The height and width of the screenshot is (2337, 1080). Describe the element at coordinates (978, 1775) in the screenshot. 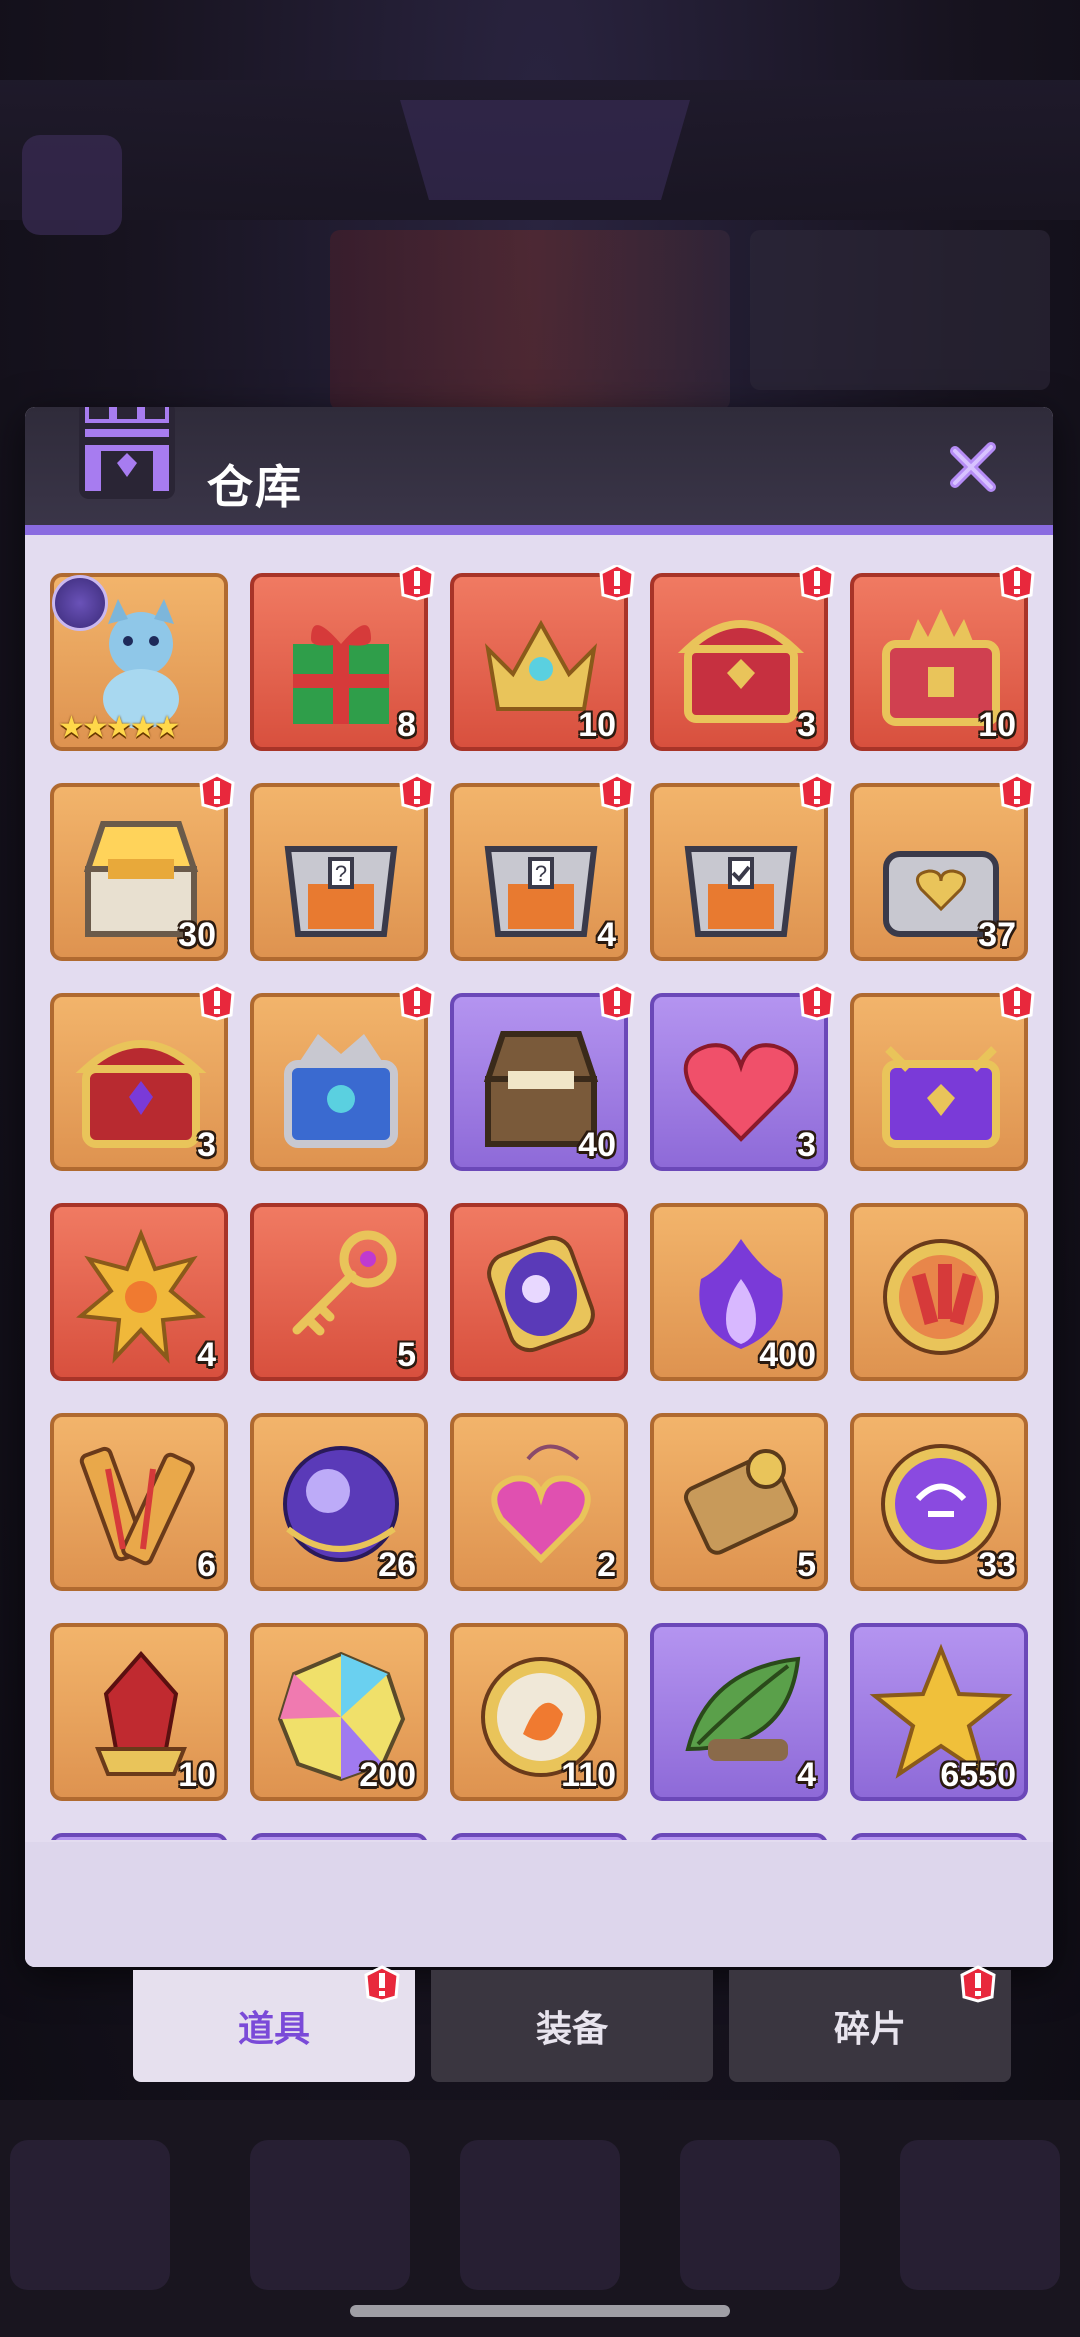

I see `item-quantity: 6550` at that location.